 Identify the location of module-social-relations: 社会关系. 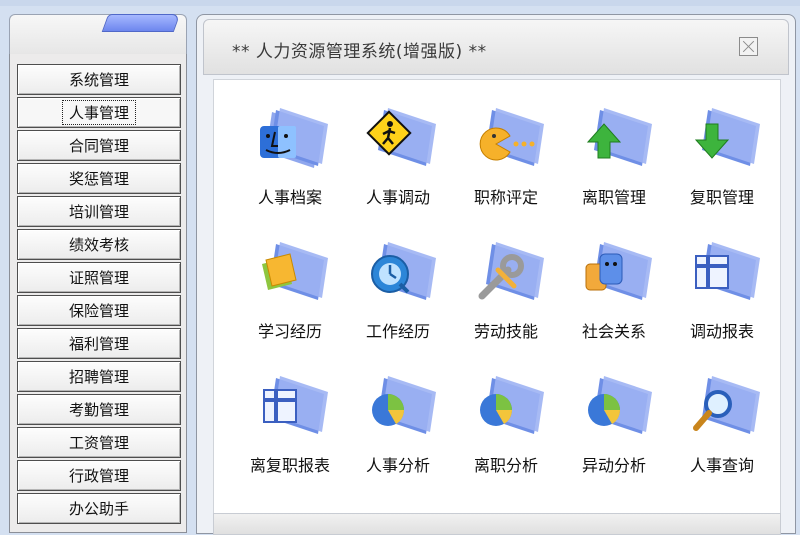
(614, 295).